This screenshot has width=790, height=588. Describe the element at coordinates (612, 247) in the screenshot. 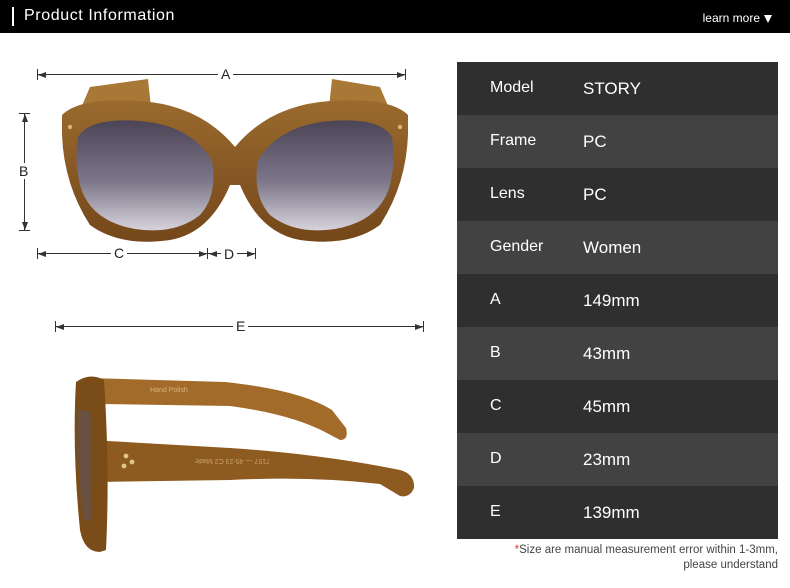

I see `spec-value: Women` at that location.